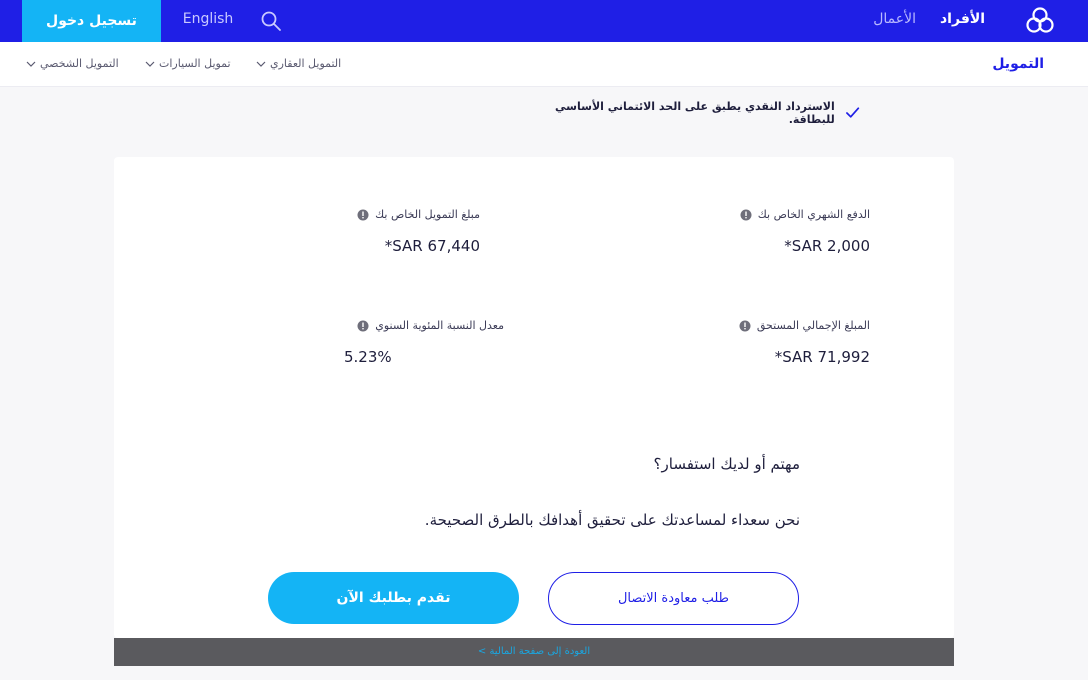 This screenshot has height=680, width=1088. What do you see at coordinates (888, 19) in the screenshot?
I see `nav-business: الأعمال` at bounding box center [888, 19].